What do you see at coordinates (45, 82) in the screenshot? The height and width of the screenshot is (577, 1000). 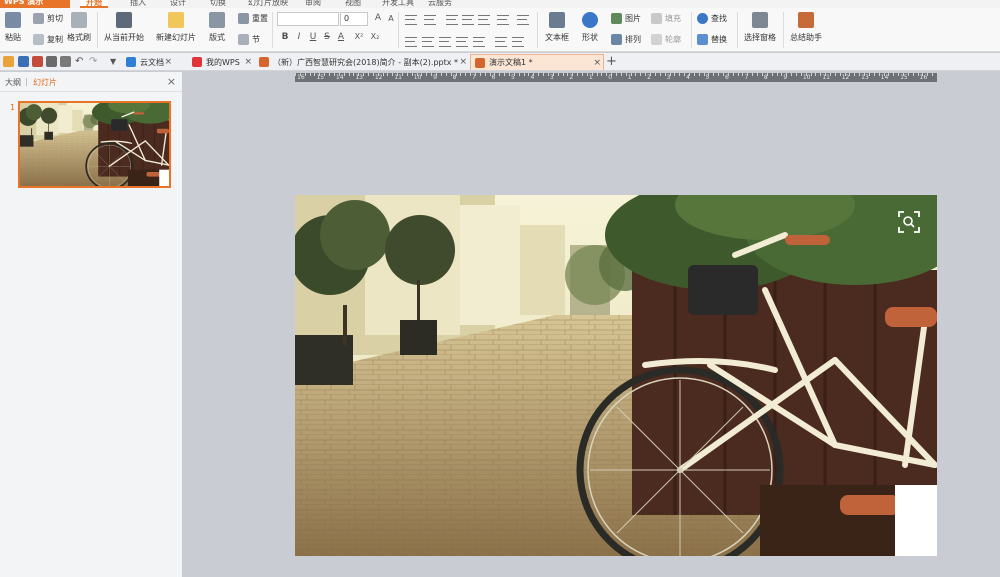 I see `tab-slides: 幻灯片` at bounding box center [45, 82].